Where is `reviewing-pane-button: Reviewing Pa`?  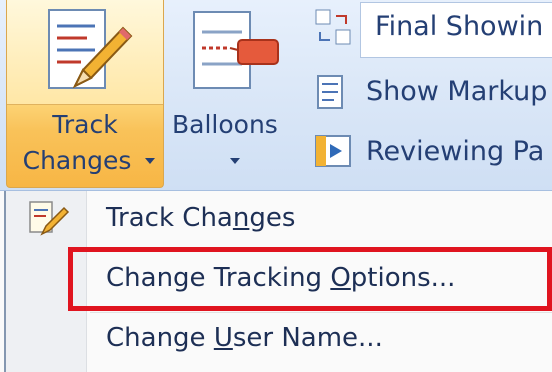
reviewing-pane-button: Reviewing Pa is located at coordinates (432, 153).